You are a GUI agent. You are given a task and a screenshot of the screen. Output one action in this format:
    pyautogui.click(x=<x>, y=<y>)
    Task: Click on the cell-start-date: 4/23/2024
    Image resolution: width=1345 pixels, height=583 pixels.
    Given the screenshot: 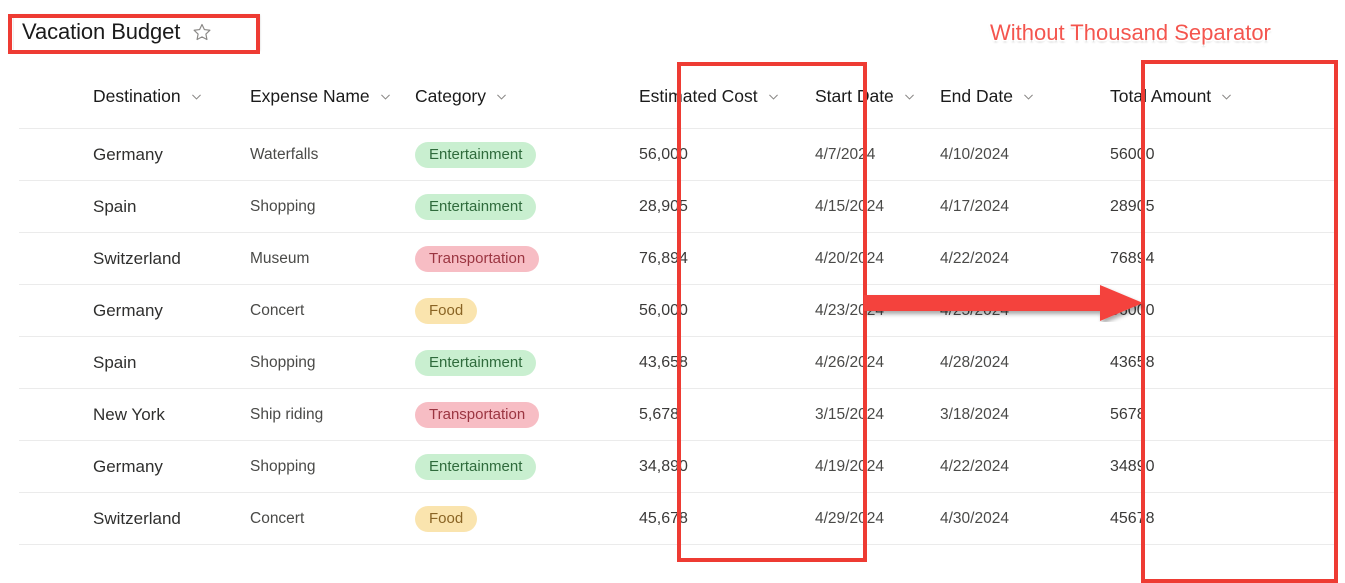 What is the action you would take?
    pyautogui.click(x=849, y=310)
    